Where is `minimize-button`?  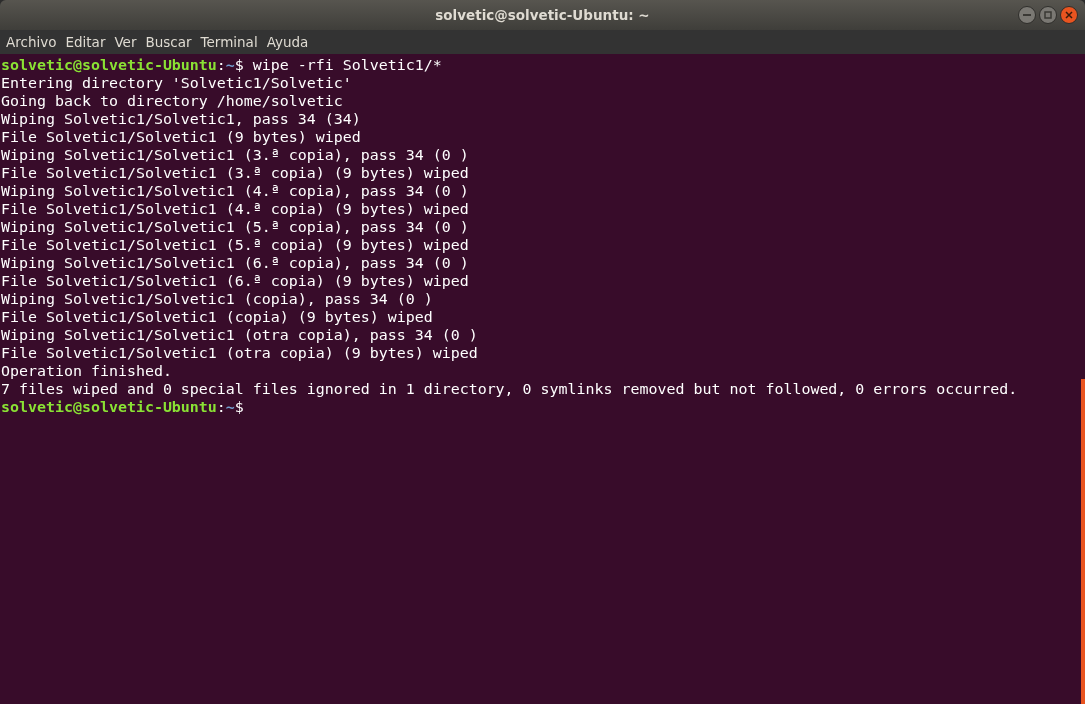 minimize-button is located at coordinates (1027, 15).